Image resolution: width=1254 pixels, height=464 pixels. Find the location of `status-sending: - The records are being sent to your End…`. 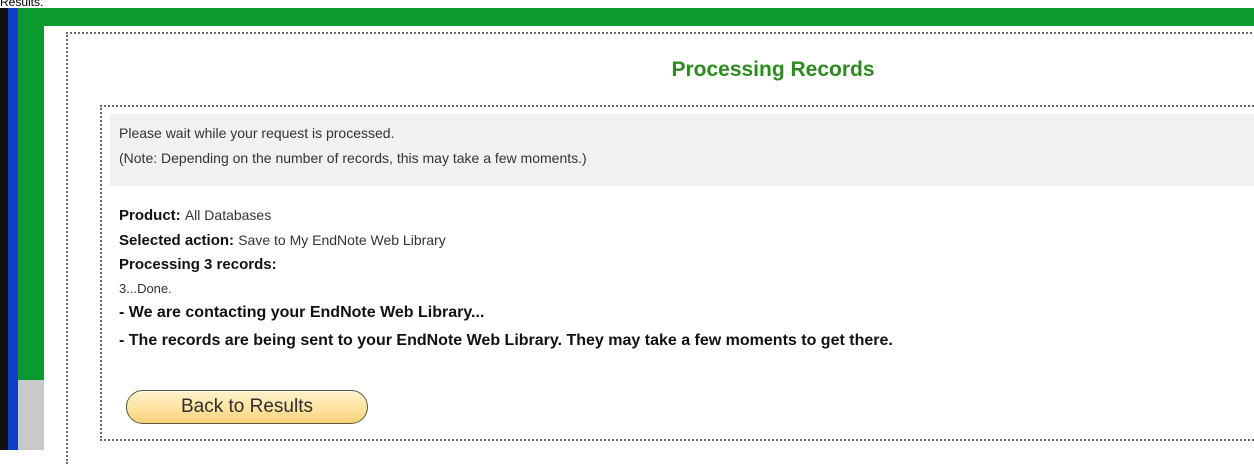

status-sending: - The records are being sent to your End… is located at coordinates (506, 340).